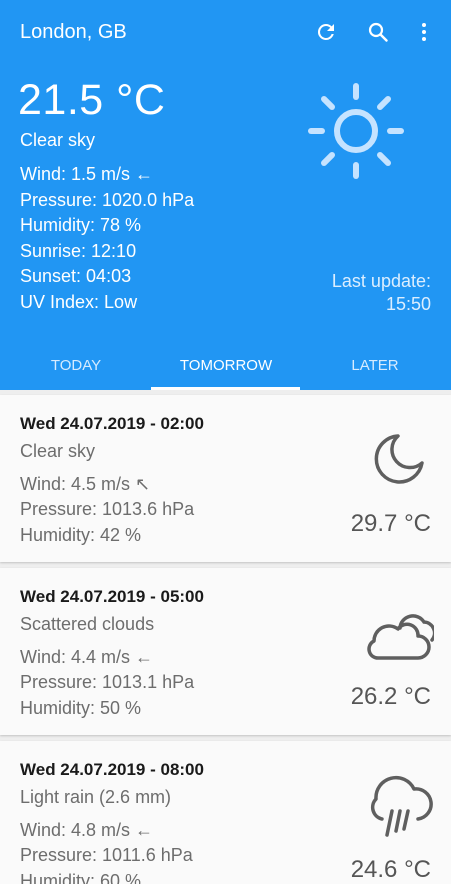  What do you see at coordinates (85, 484) in the screenshot?
I see `forecast-wind: Wind: 4.5 m/s ↖` at bounding box center [85, 484].